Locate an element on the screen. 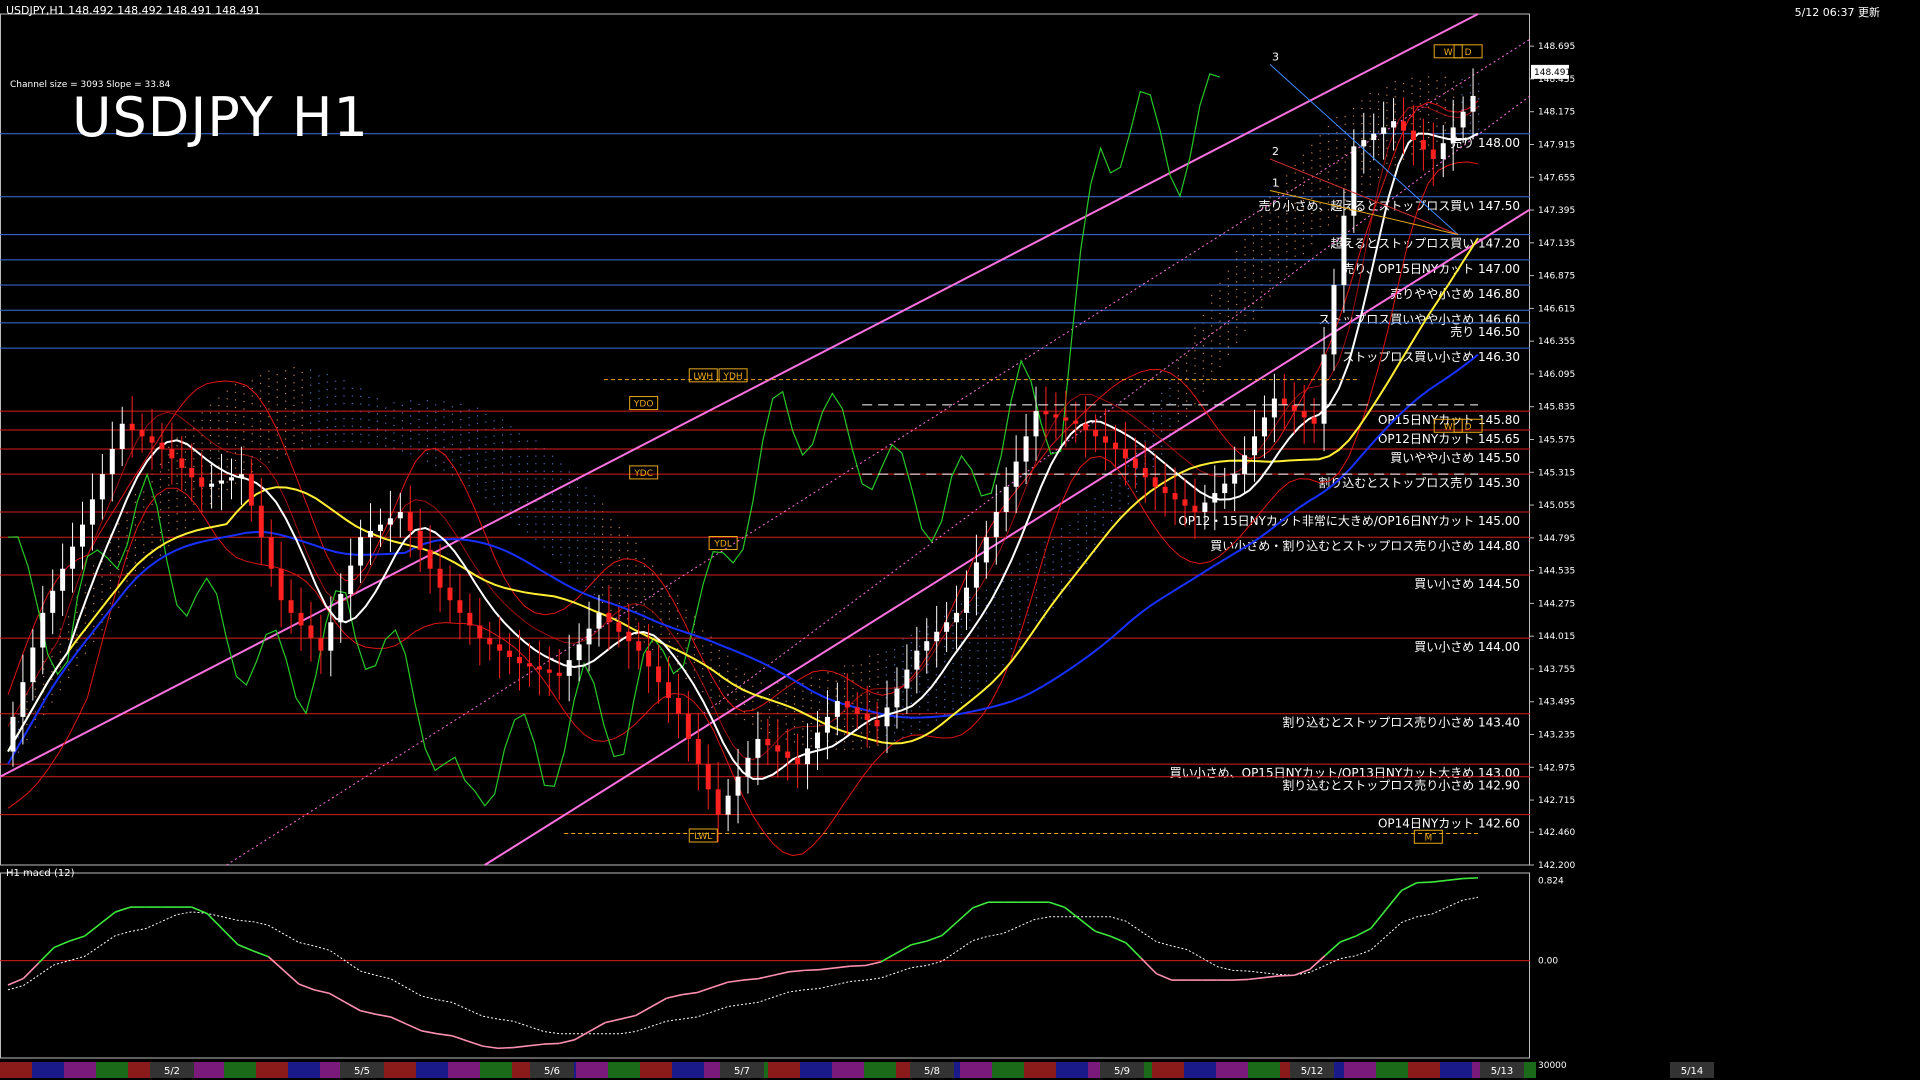 This screenshot has height=1080, width=1920. level-label: OP12・15日NYカット非常に大きめ/OP16日NYカット 145.00 is located at coordinates (1349, 521).